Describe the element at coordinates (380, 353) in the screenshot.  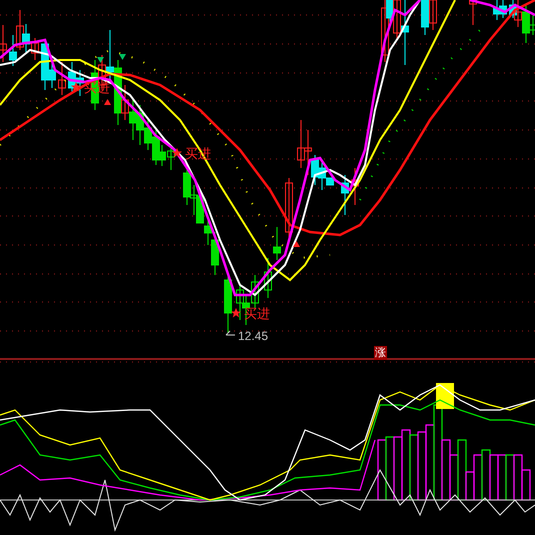
I see `rise-badge: 涨` at that location.